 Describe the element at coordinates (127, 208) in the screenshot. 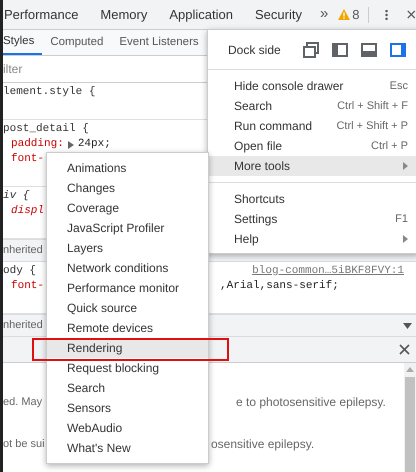

I see `menu-item: Coverage` at that location.